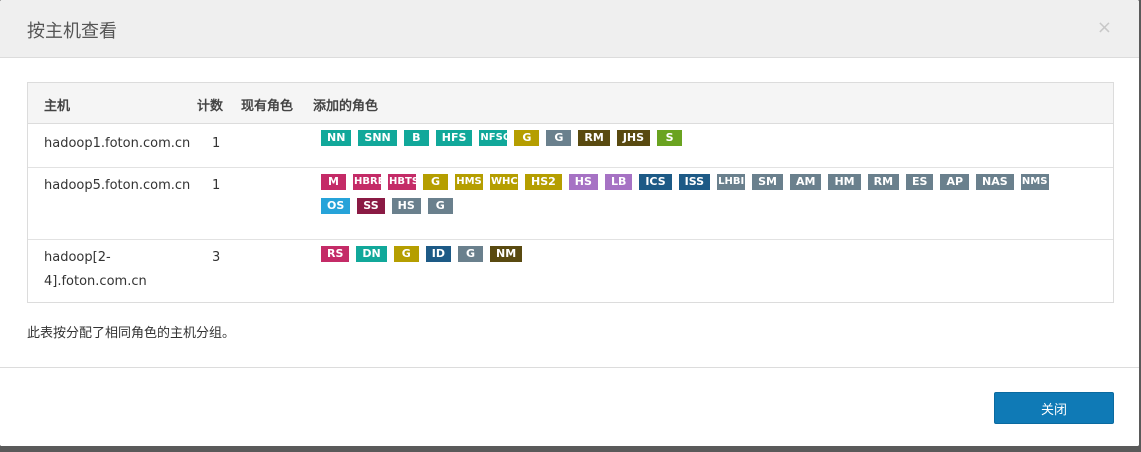  Describe the element at coordinates (767, 182) in the screenshot. I see `role-badge: SM` at that location.